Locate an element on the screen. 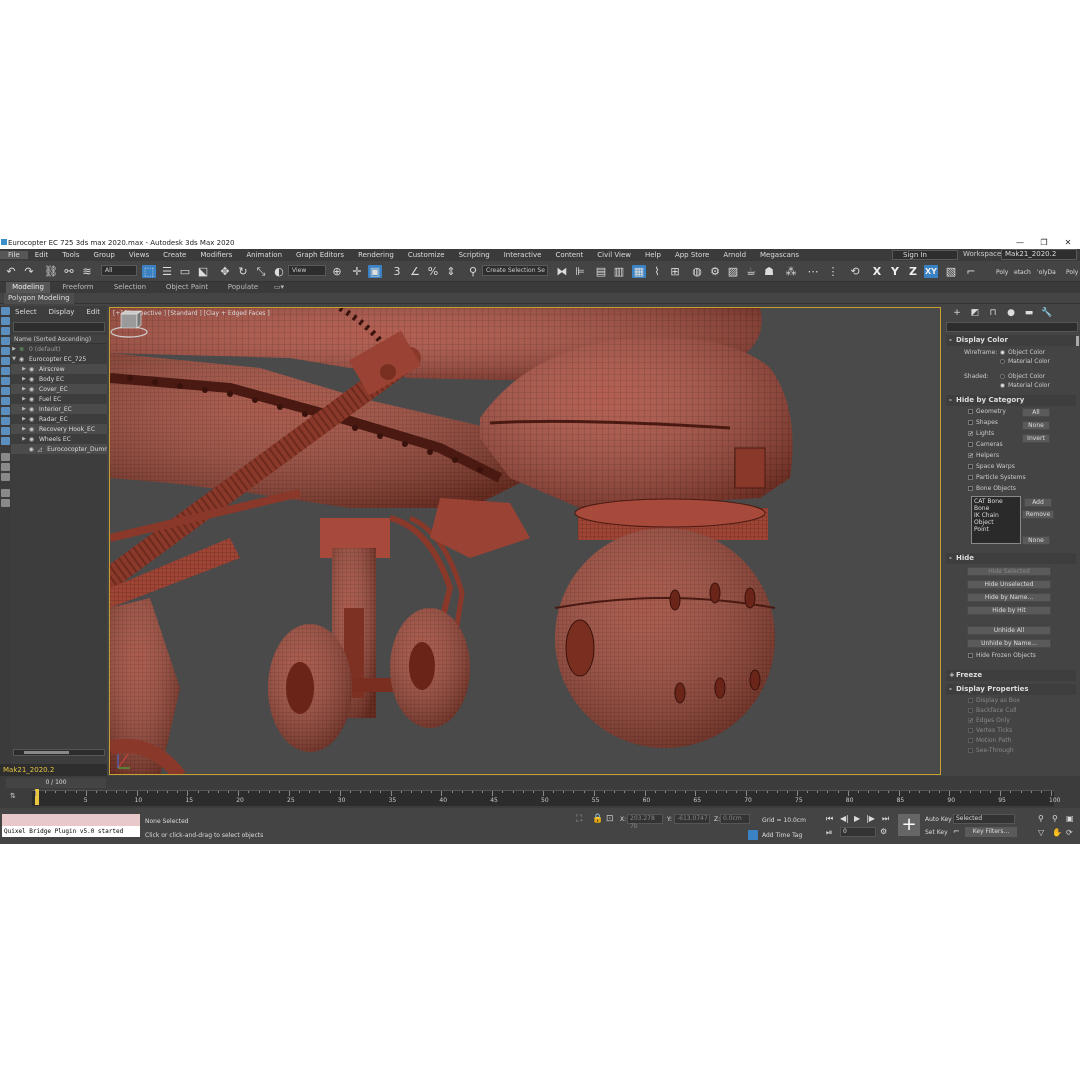  layers-icon is located at coordinates (5, 467).